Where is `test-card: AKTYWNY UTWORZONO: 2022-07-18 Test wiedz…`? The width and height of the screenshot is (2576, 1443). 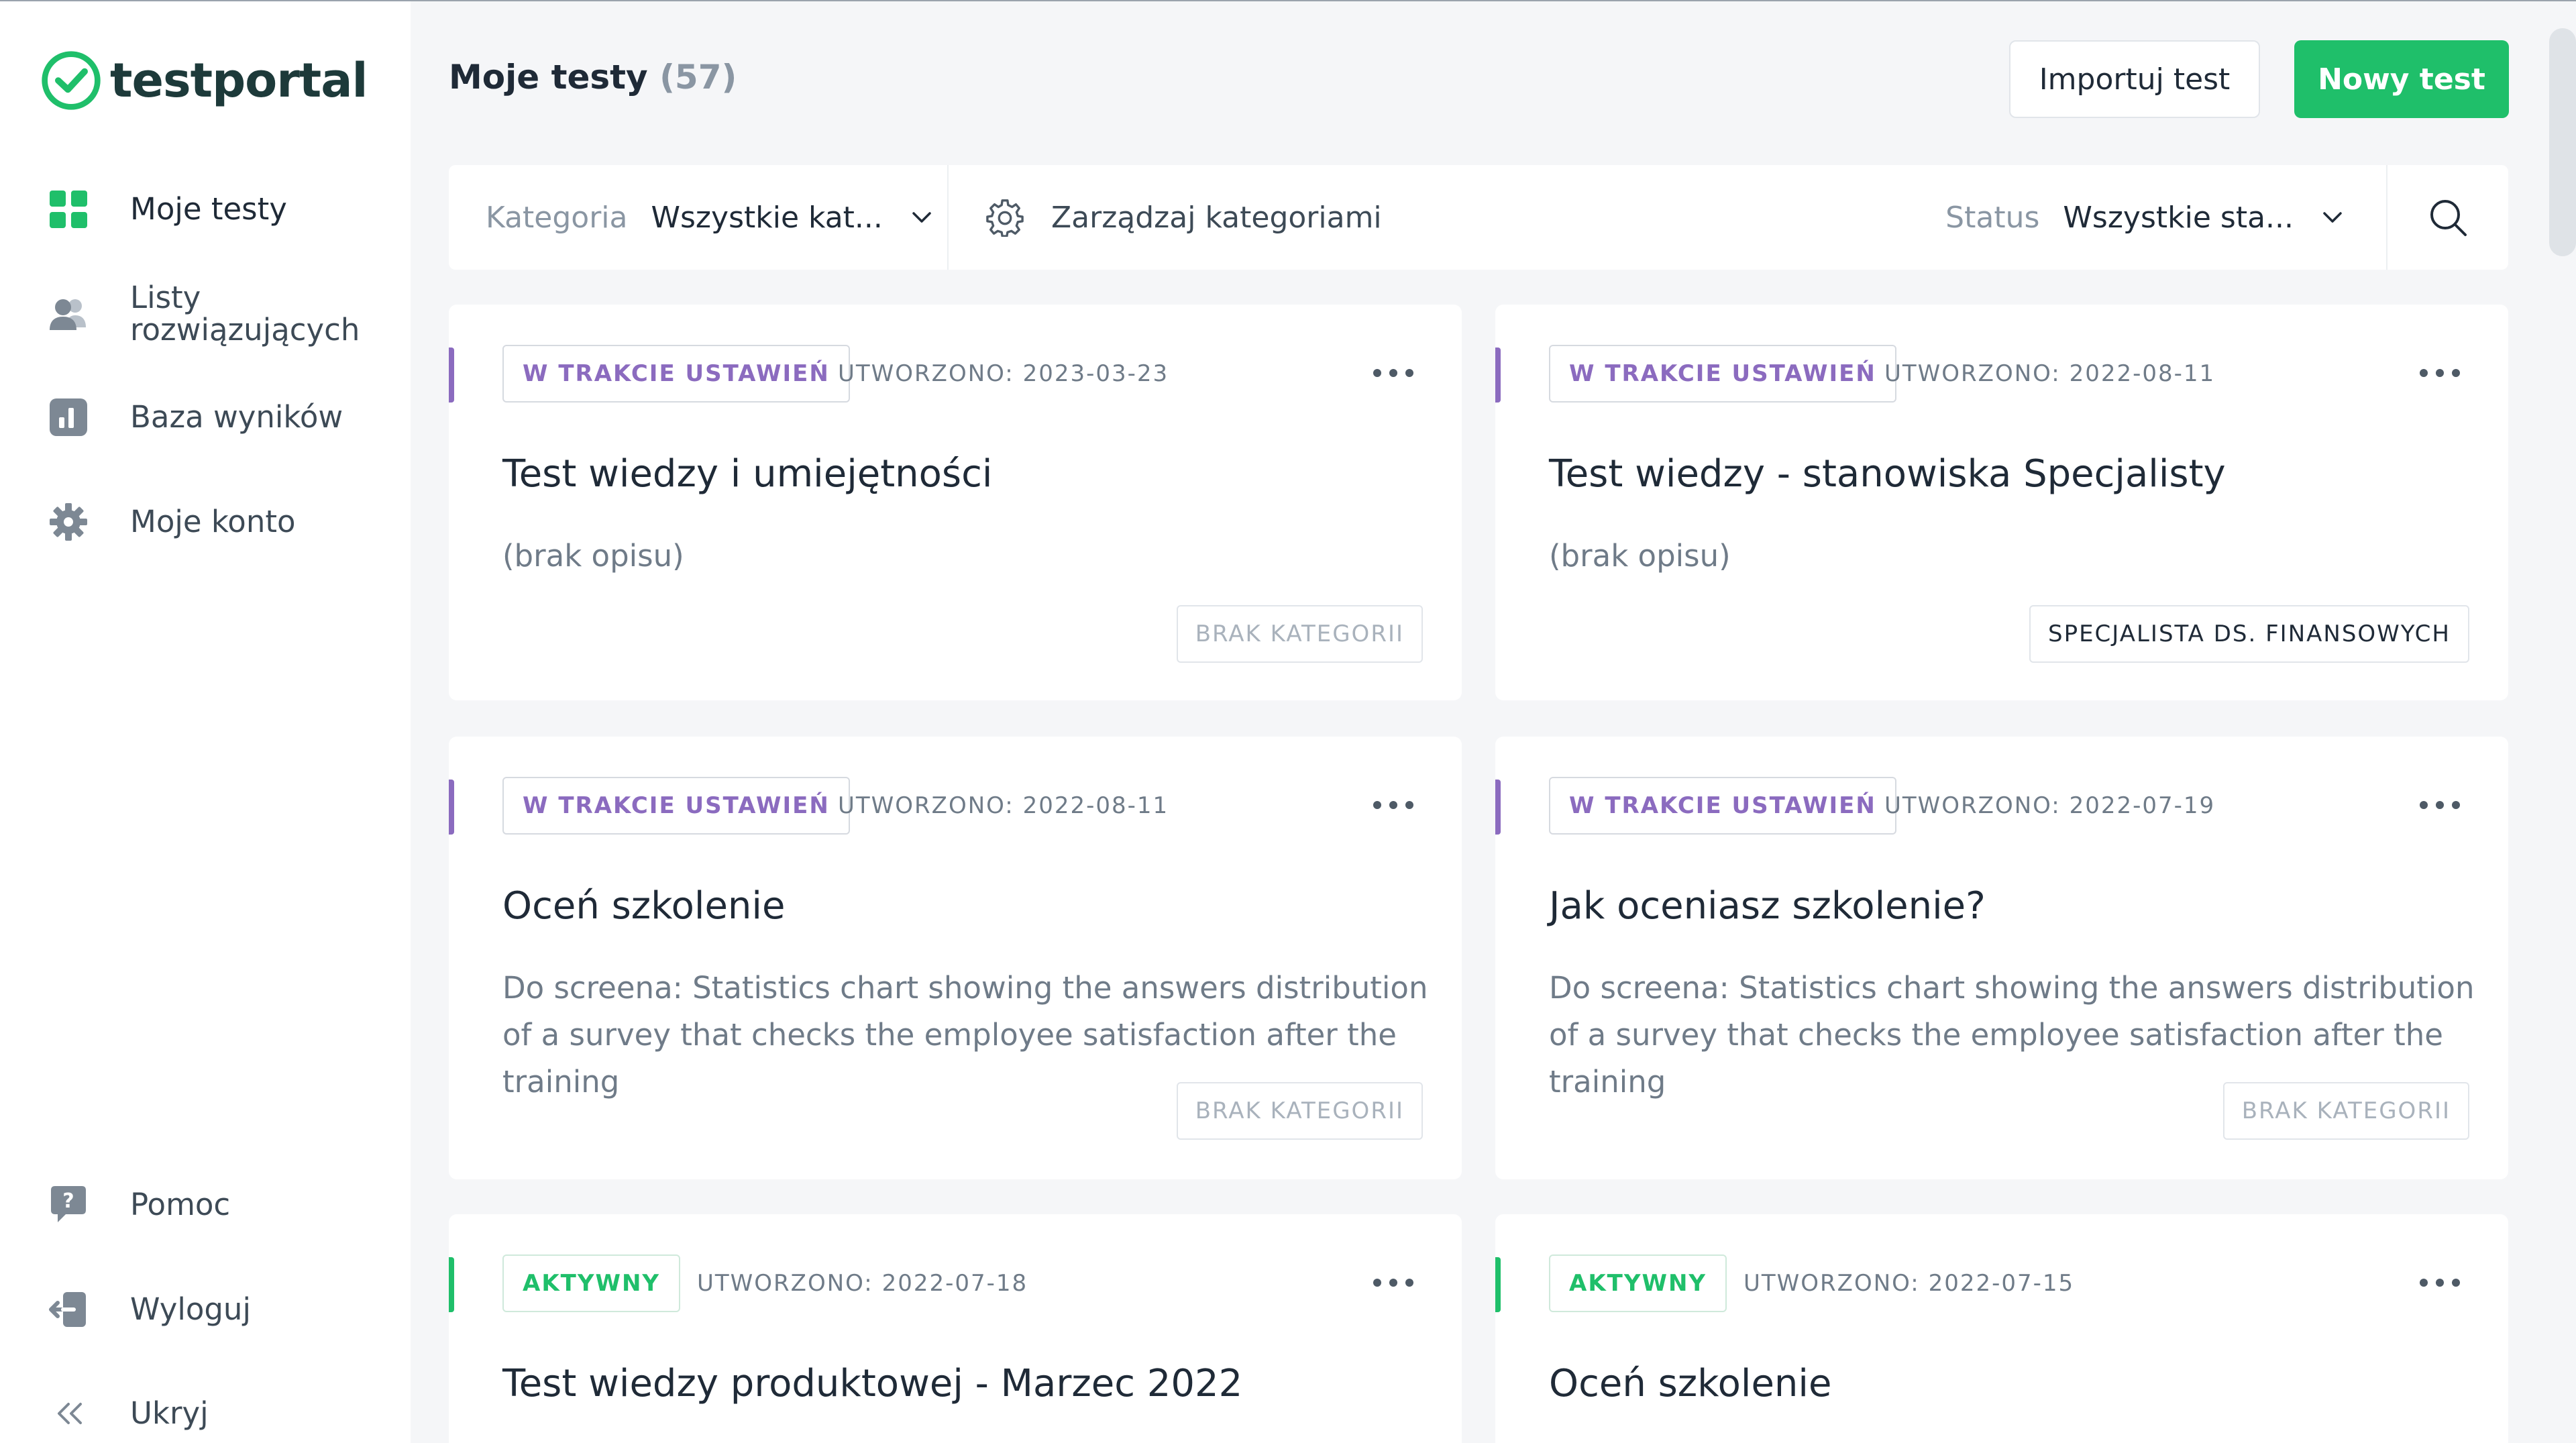 test-card: AKTYWNY UTWORZONO: 2022-07-18 Test wiedz… is located at coordinates (955, 1329).